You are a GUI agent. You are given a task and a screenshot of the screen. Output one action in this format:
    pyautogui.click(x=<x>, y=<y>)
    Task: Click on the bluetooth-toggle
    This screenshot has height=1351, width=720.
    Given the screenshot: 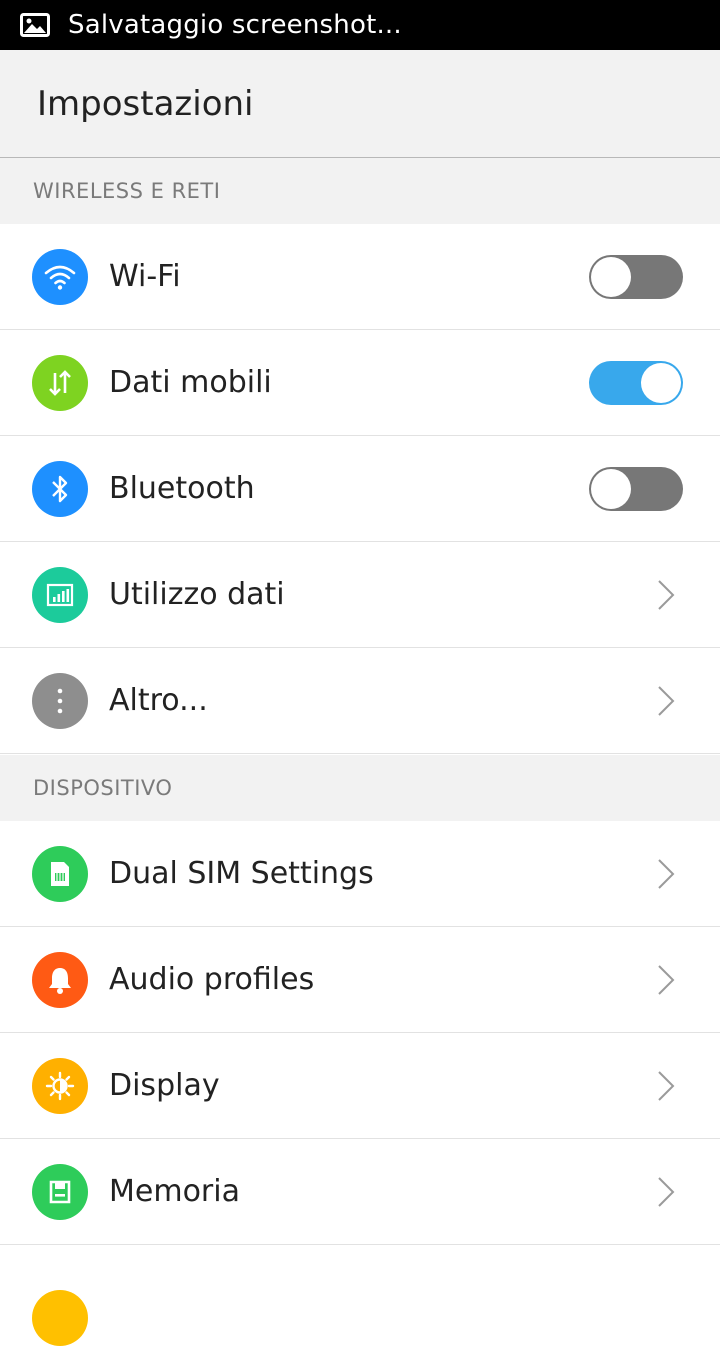 What is the action you would take?
    pyautogui.click(x=636, y=488)
    